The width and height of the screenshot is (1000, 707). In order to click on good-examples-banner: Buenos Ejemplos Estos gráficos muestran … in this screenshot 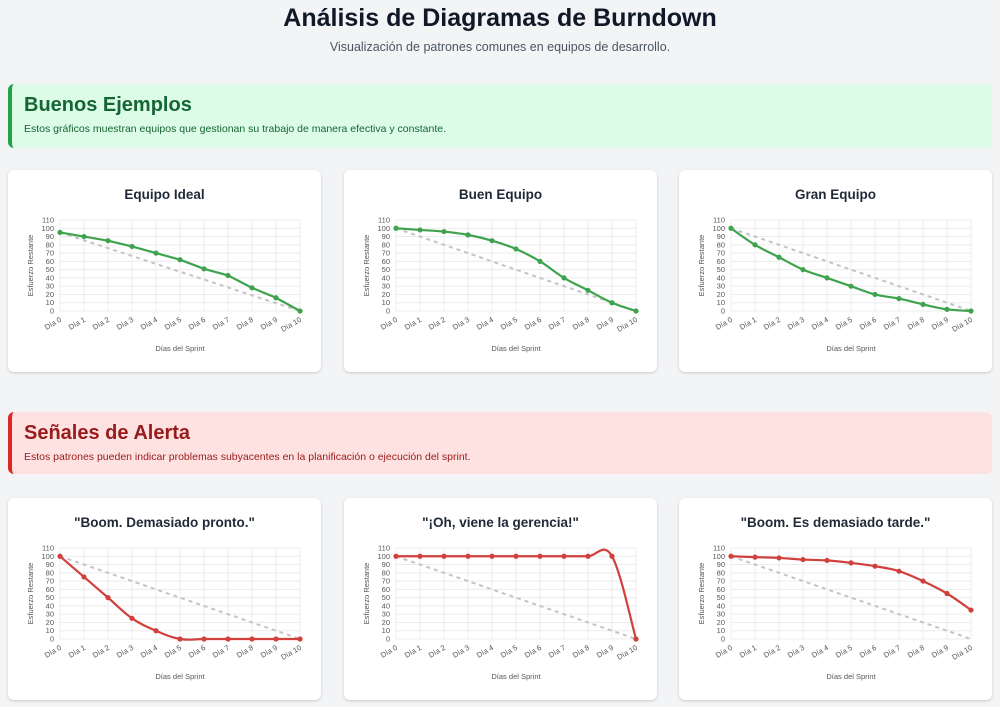, I will do `click(500, 116)`.